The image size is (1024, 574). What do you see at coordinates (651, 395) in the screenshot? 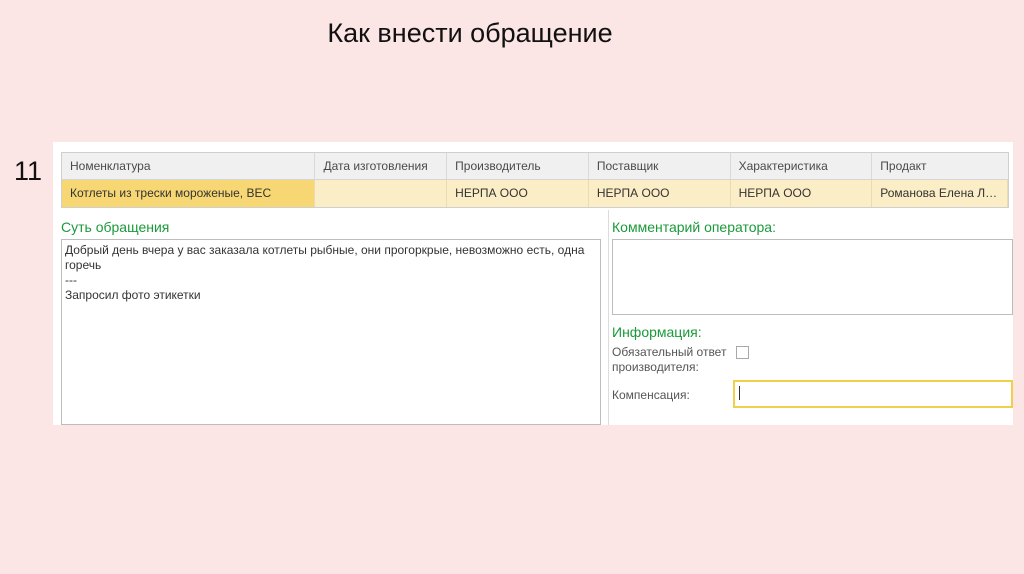
I see `compensation-label: Компенсация:` at bounding box center [651, 395].